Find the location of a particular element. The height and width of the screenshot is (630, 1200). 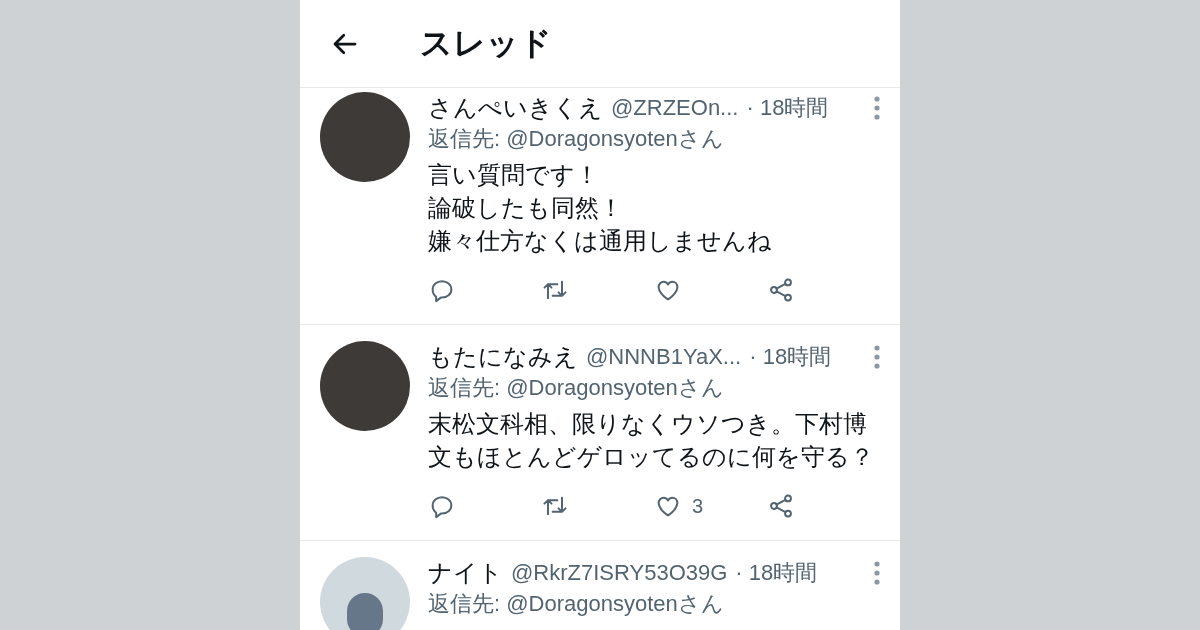

user-name: さんぺいきくえ is located at coordinates (515, 108).